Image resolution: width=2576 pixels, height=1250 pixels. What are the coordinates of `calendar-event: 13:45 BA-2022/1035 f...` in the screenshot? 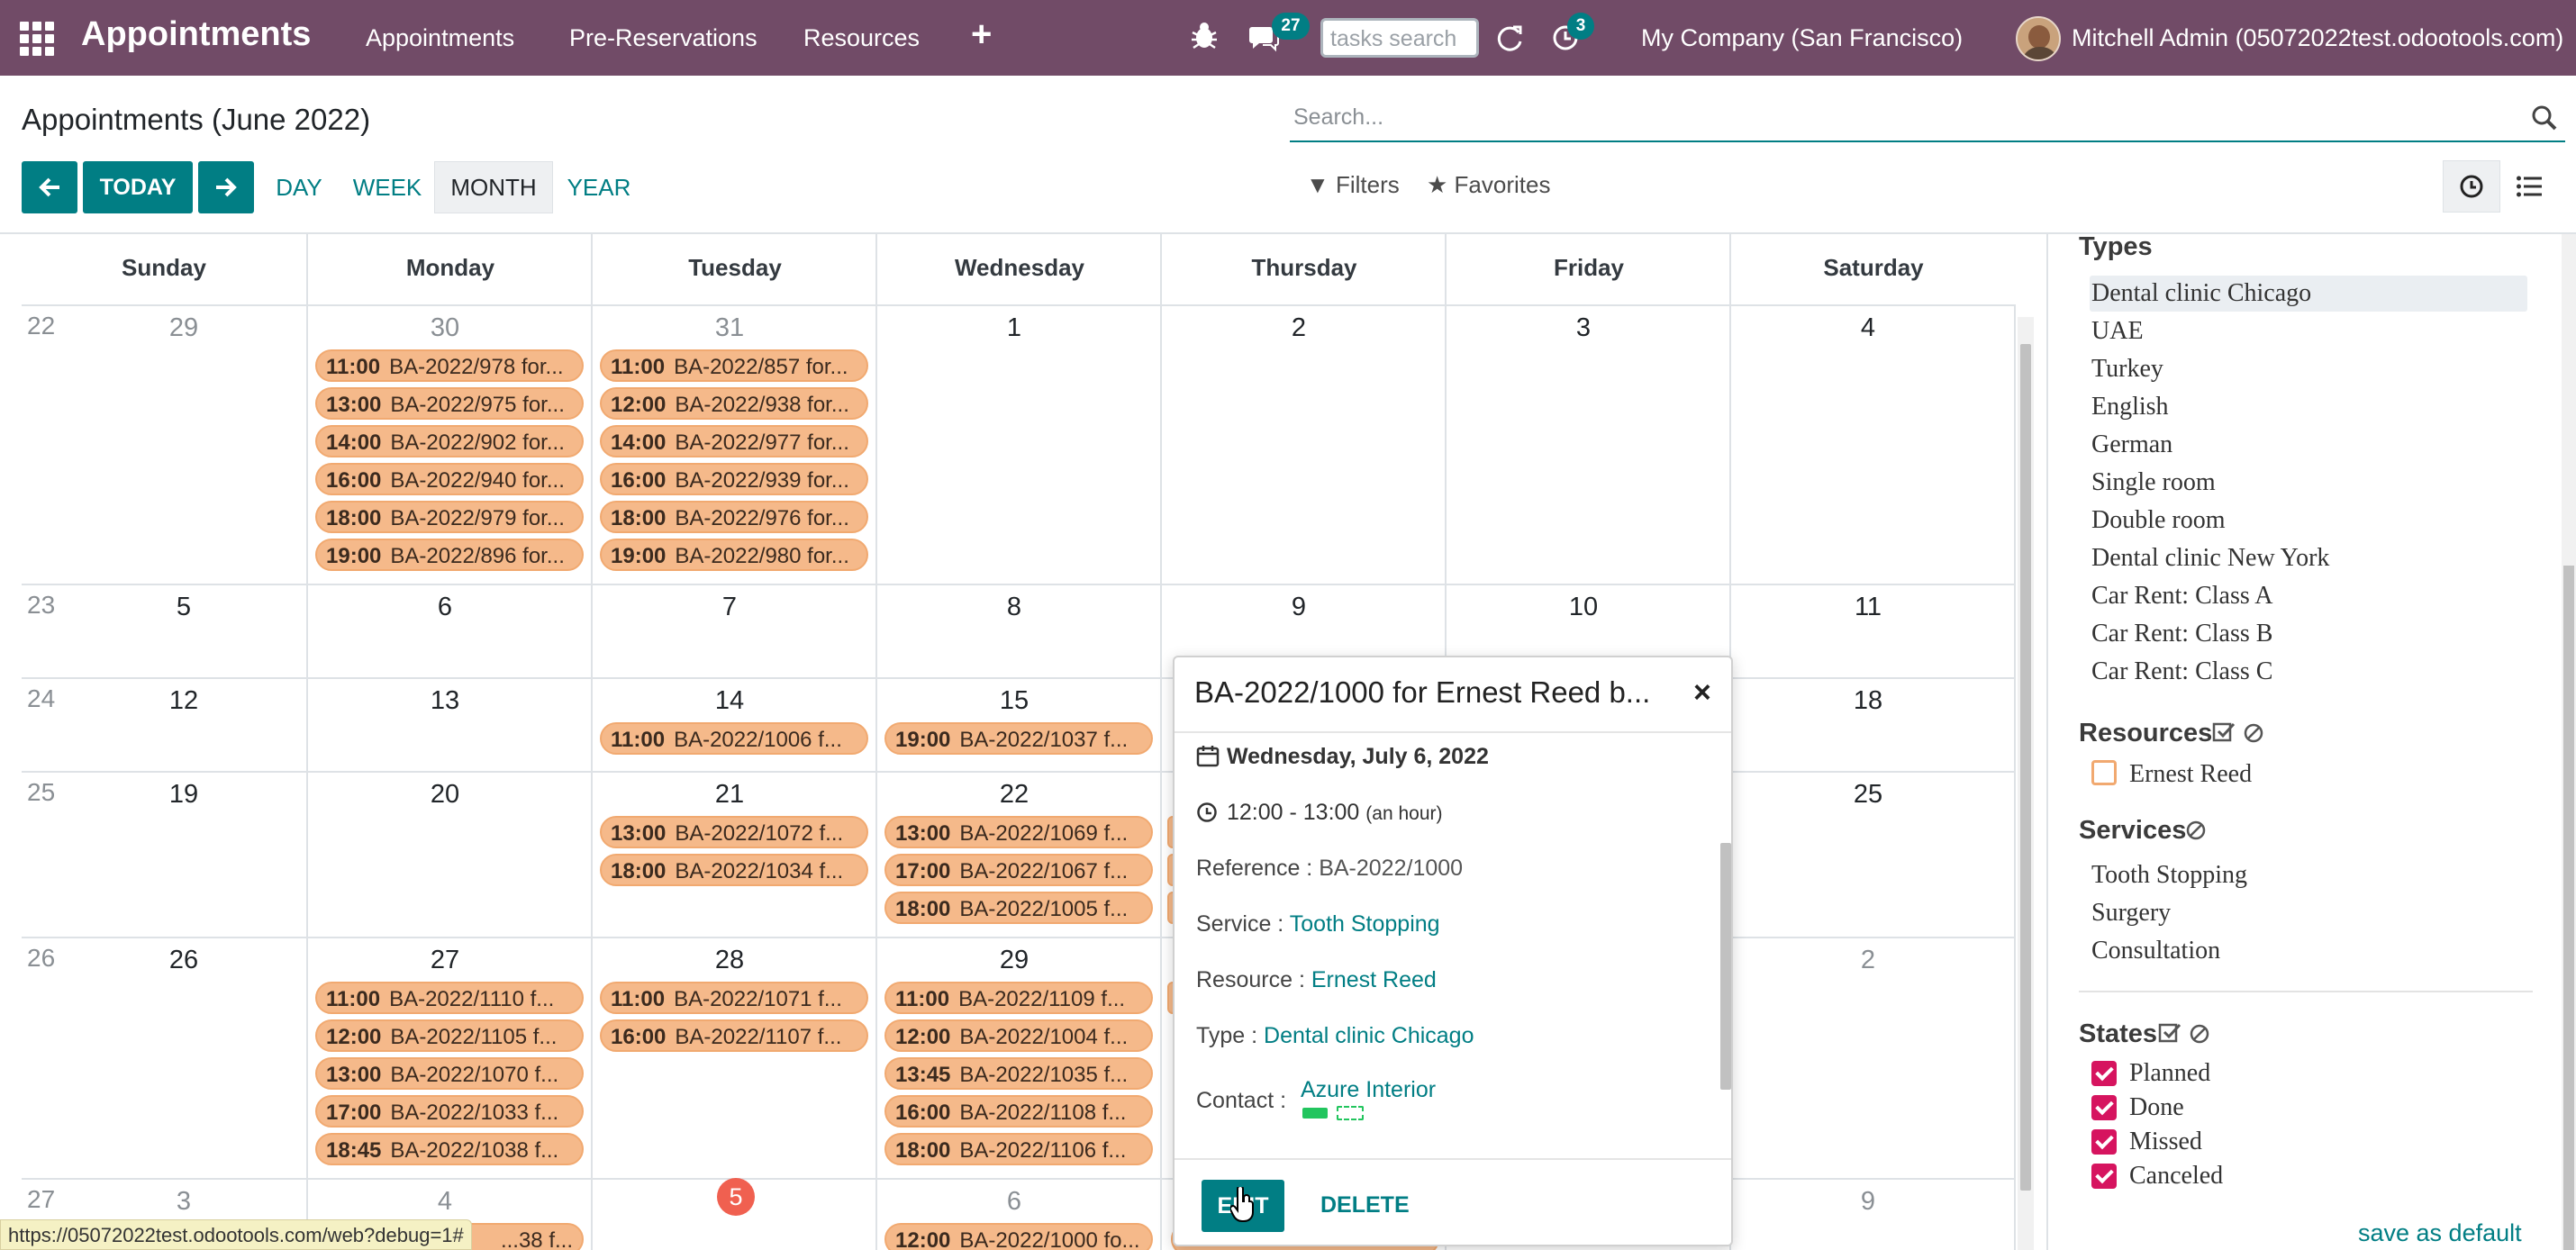 It's located at (1019, 1073).